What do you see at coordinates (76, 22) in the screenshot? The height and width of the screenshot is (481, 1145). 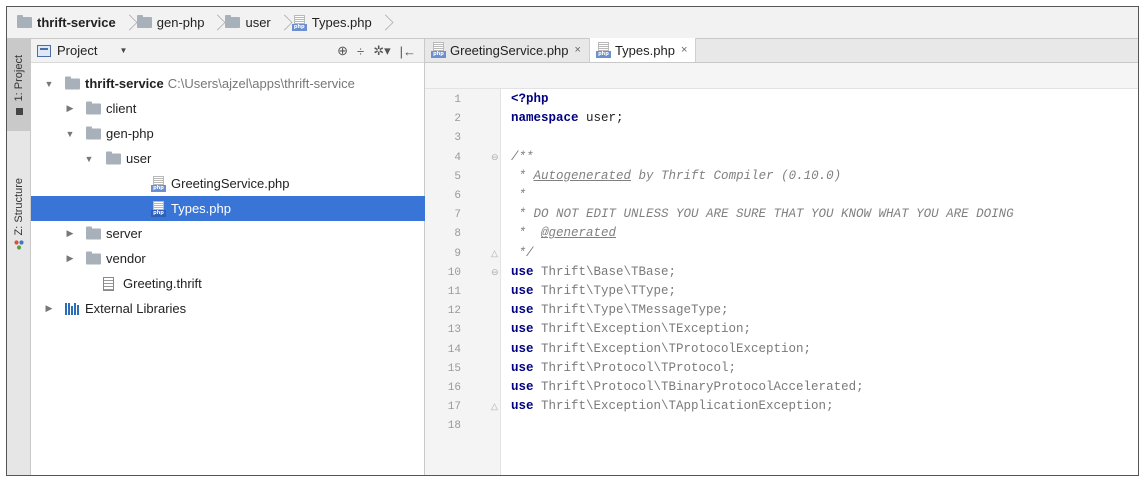 I see `breadcrumb-item-label: thrift-service` at bounding box center [76, 22].